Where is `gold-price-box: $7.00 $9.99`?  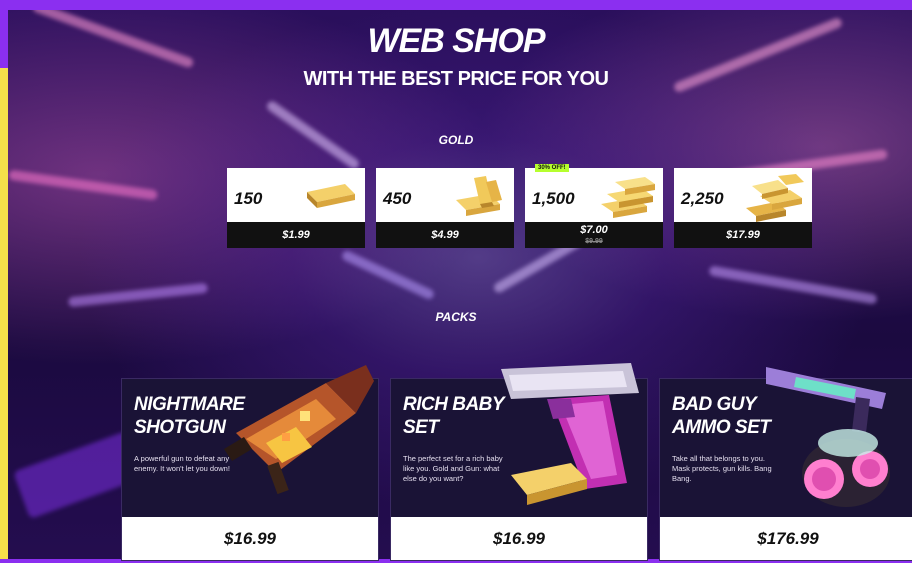 gold-price-box: $7.00 $9.99 is located at coordinates (594, 235).